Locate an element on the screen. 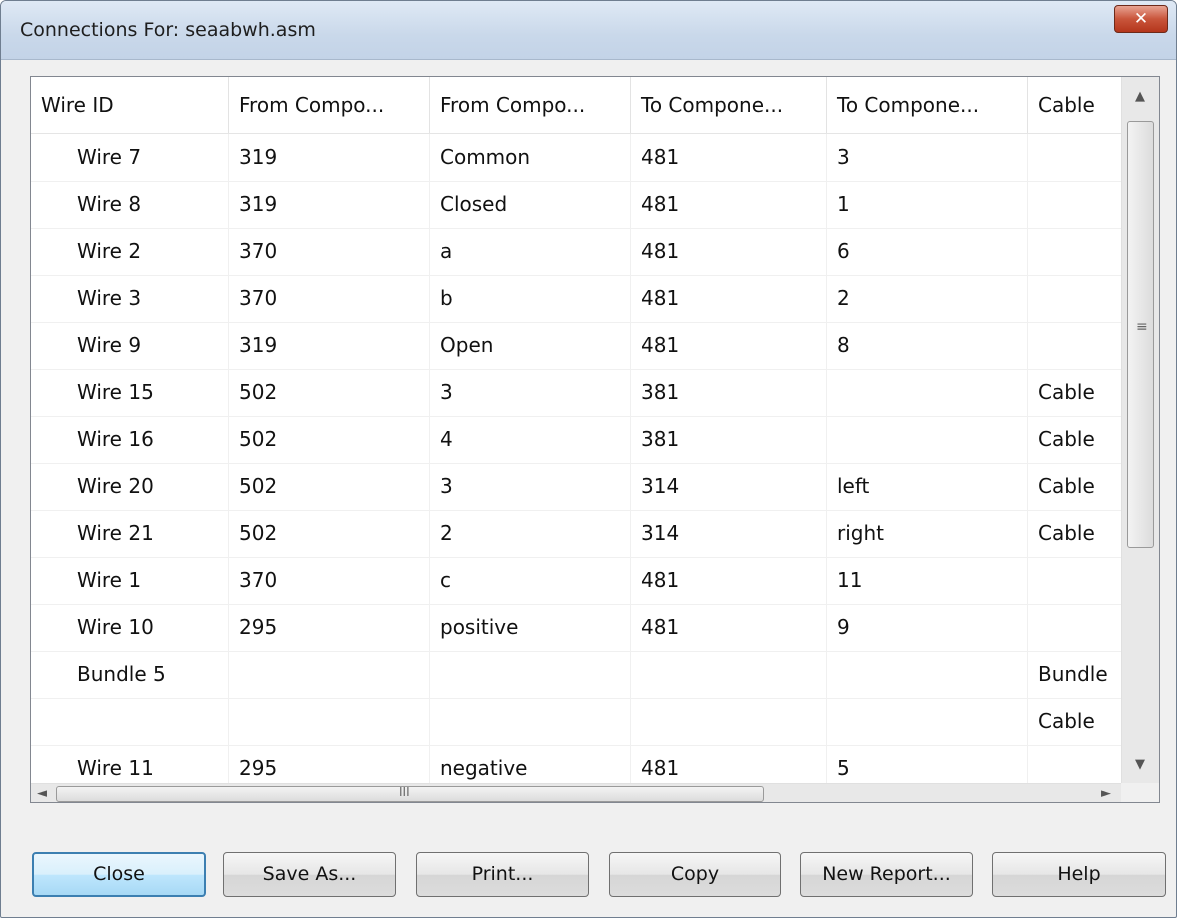 The height and width of the screenshot is (918, 1177). cell-cable: Bundle is located at coordinates (1073, 674).